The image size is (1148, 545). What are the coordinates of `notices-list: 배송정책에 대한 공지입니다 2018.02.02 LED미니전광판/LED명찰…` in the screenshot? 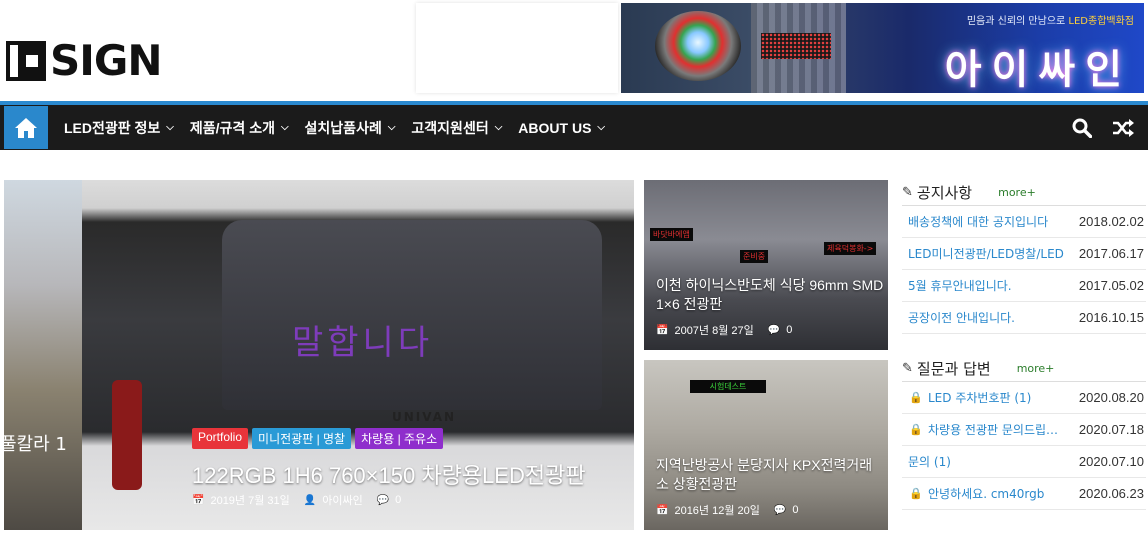 It's located at (1024, 270).